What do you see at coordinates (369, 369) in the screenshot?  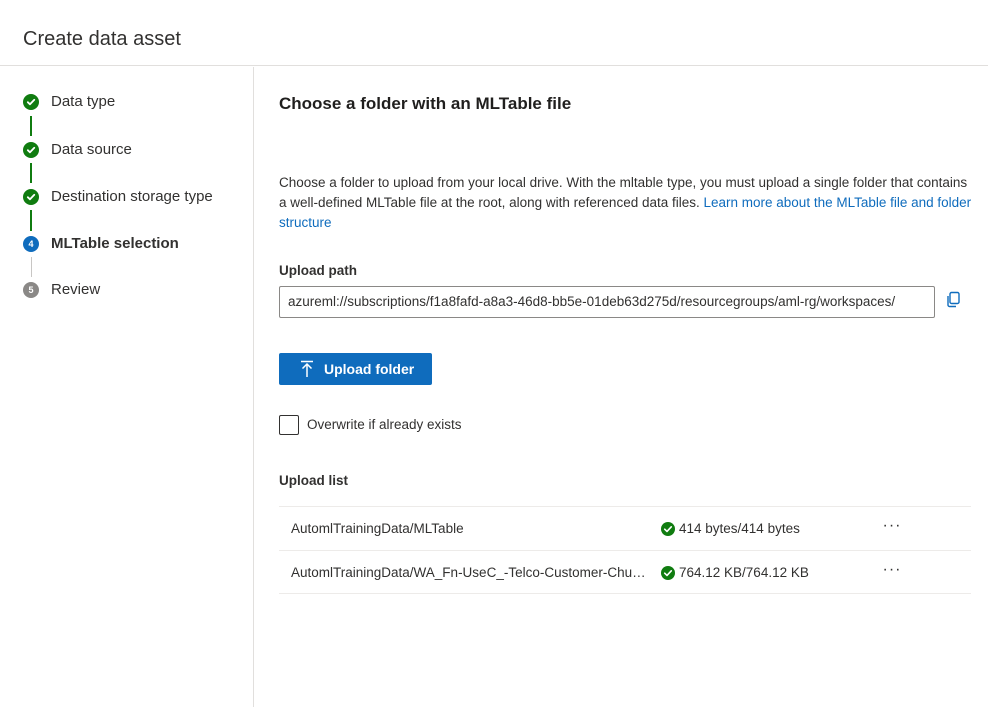 I see `upload-button-label: Upload folder` at bounding box center [369, 369].